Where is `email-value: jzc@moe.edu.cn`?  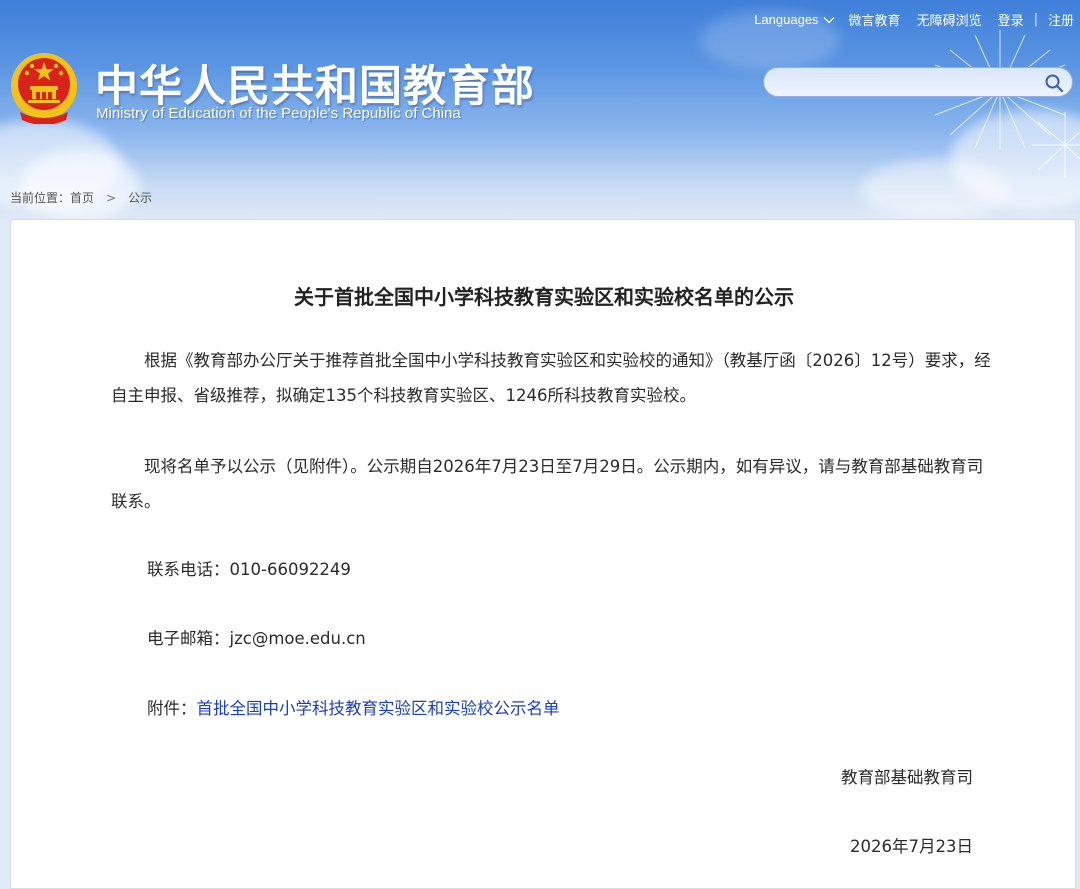 email-value: jzc@moe.edu.cn is located at coordinates (297, 638).